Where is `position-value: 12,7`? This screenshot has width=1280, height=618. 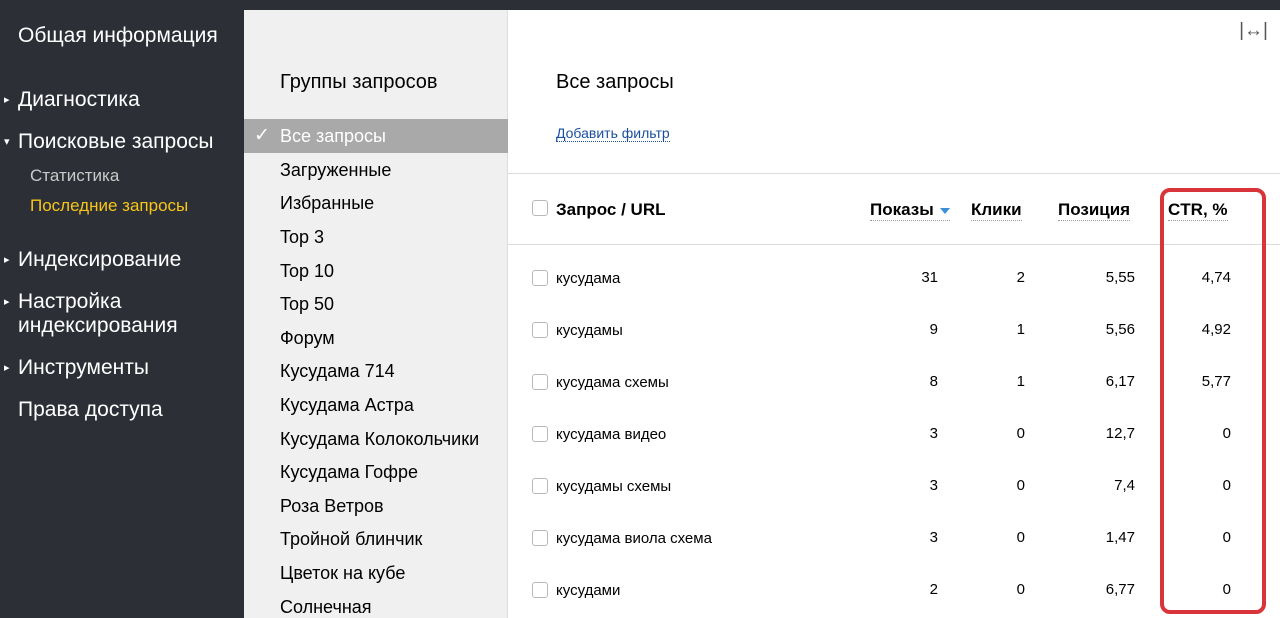
position-value: 12,7 is located at coordinates (1120, 433).